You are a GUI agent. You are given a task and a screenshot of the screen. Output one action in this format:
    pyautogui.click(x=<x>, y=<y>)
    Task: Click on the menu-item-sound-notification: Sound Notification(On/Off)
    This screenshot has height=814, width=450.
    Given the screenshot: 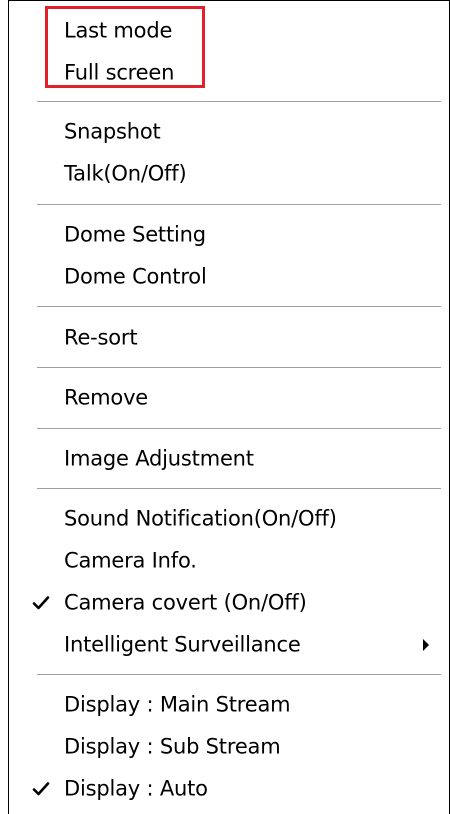 What is the action you would take?
    pyautogui.click(x=229, y=519)
    